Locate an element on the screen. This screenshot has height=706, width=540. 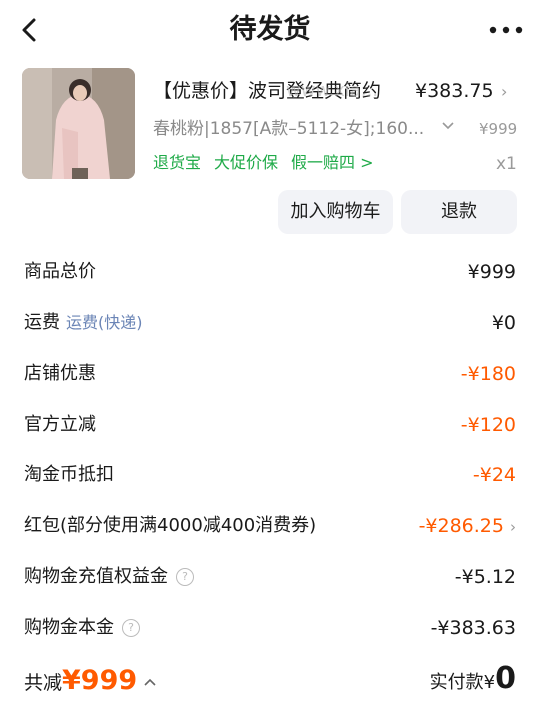
row-value-principal: -¥383.63 is located at coordinates (473, 628).